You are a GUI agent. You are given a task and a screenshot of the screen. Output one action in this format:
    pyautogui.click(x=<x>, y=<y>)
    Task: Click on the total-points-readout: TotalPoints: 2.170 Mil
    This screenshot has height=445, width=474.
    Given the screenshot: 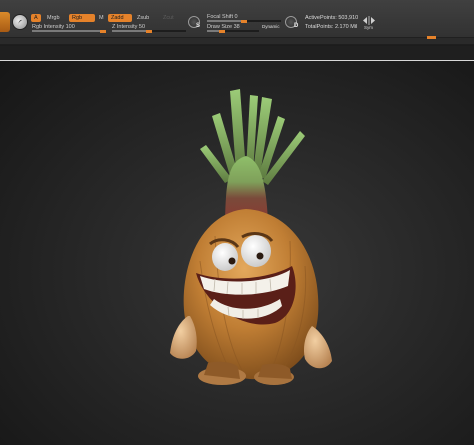 What is the action you would take?
    pyautogui.click(x=331, y=27)
    